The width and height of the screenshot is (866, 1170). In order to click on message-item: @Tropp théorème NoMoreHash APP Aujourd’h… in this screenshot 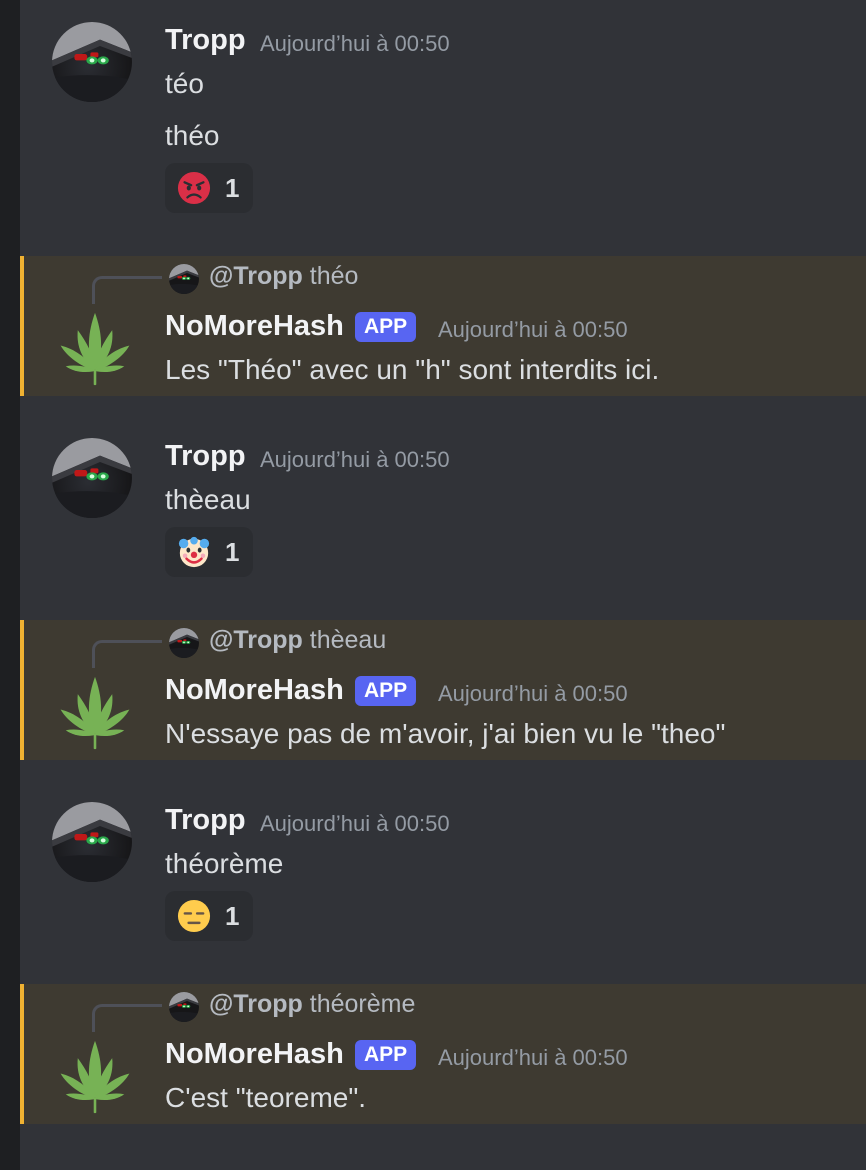, I will do `click(443, 1054)`.